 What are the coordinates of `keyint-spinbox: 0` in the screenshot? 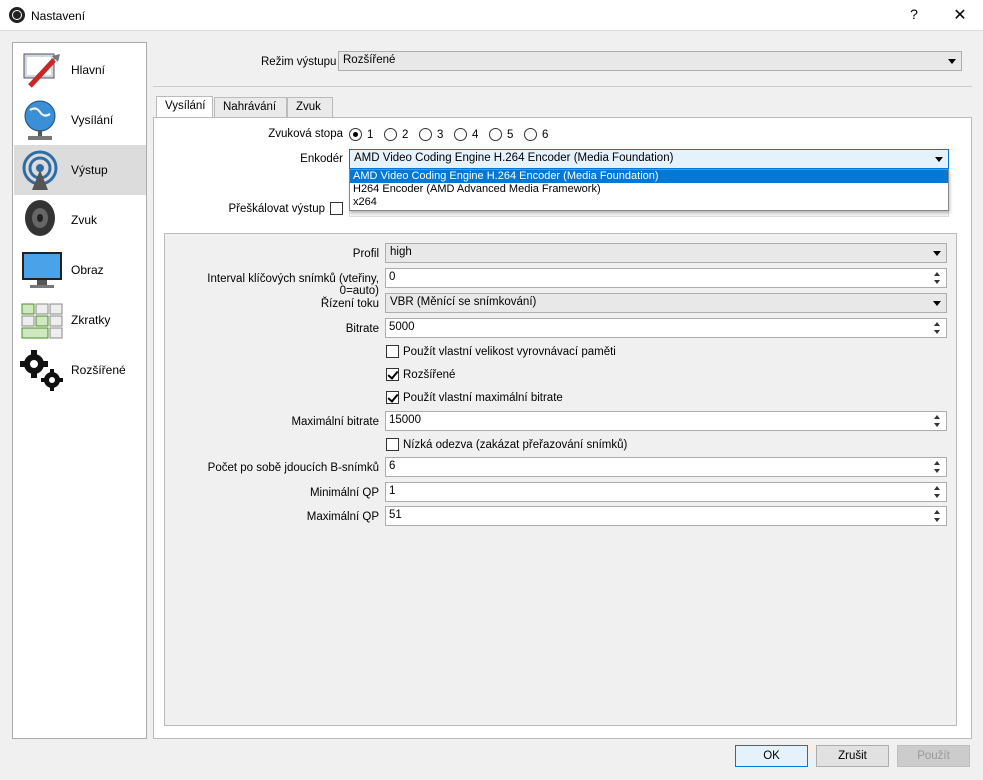 It's located at (666, 278).